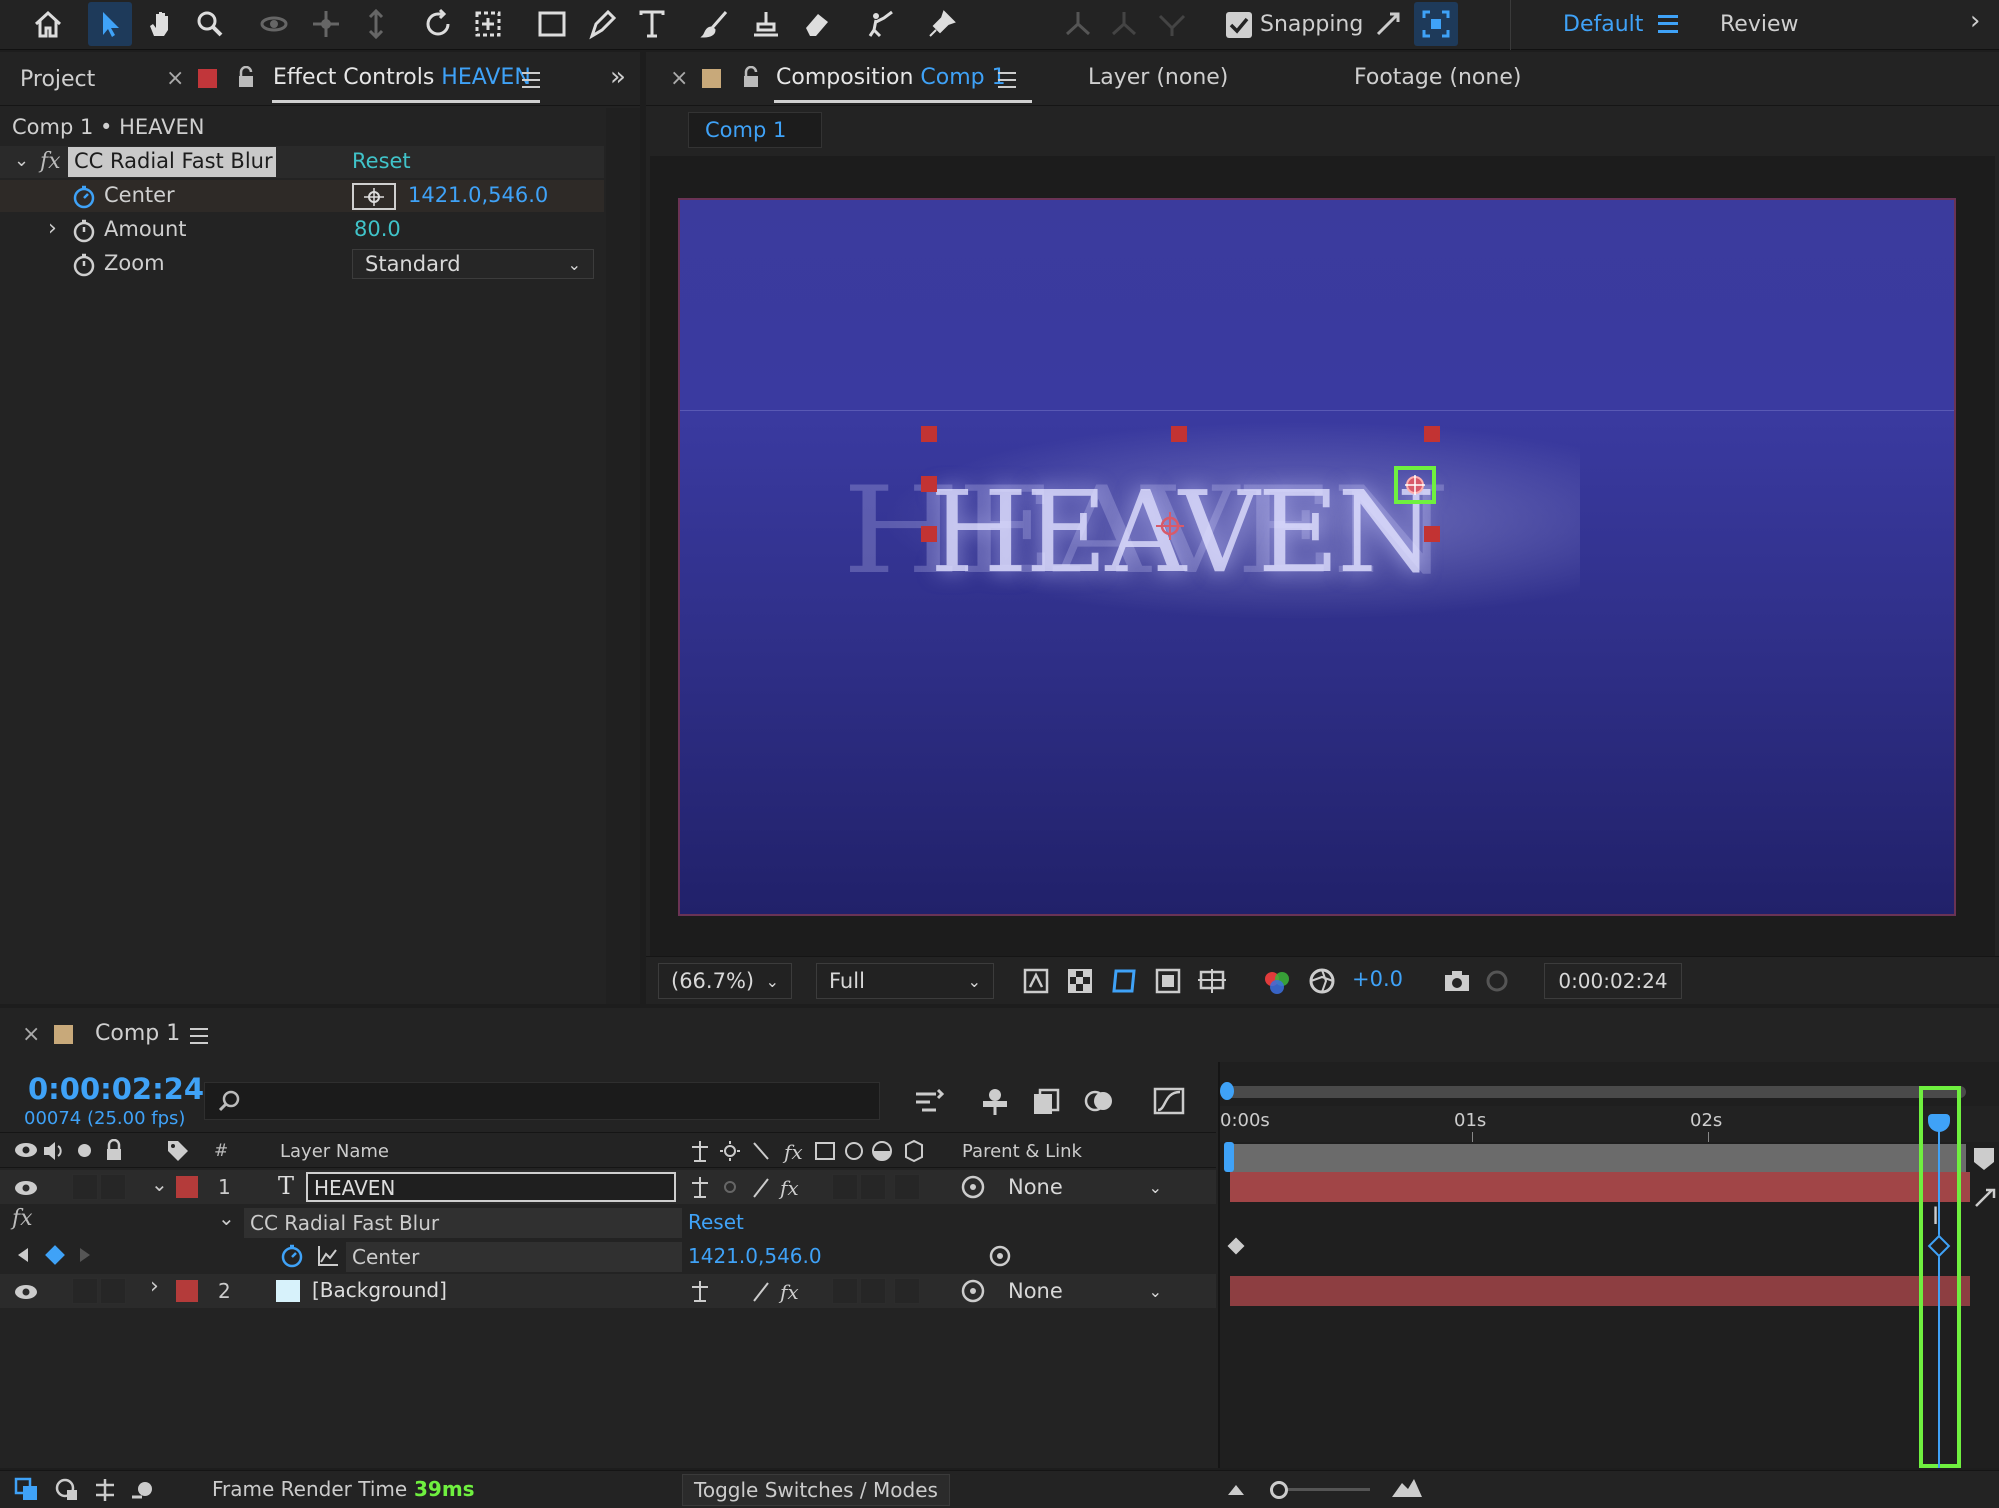 This screenshot has height=1508, width=1999. Describe the element at coordinates (1168, 981) in the screenshot. I see `region-of-interest-icon` at that location.